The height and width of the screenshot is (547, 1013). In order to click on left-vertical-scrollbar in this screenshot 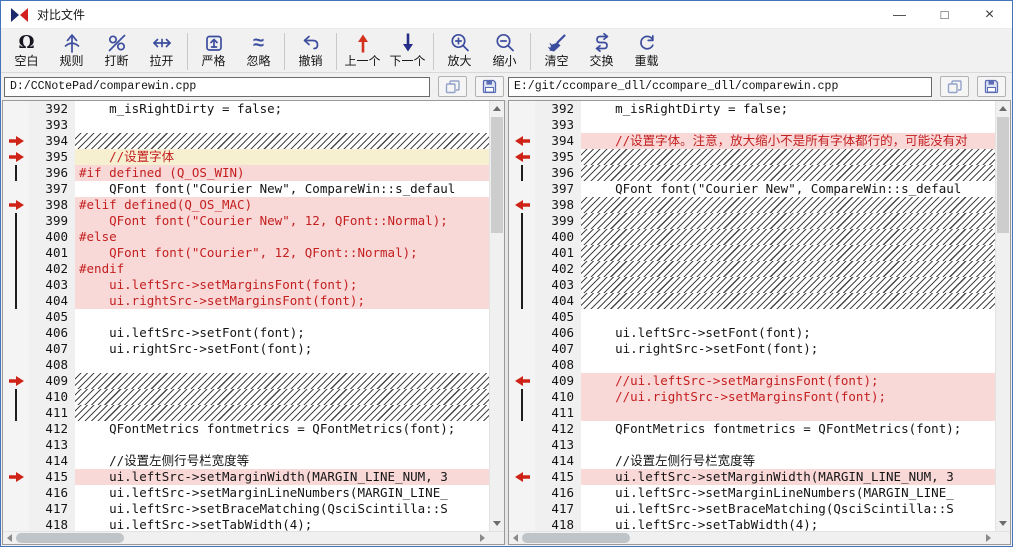, I will do `click(496, 316)`.